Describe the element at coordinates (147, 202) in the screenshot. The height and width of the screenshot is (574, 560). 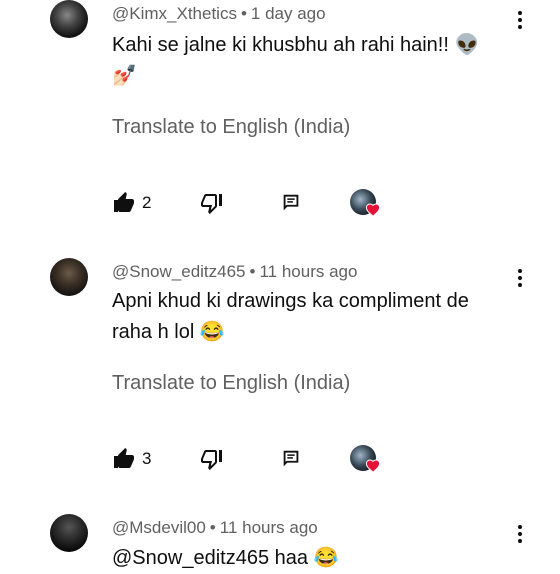
I see `like-count: 2` at that location.